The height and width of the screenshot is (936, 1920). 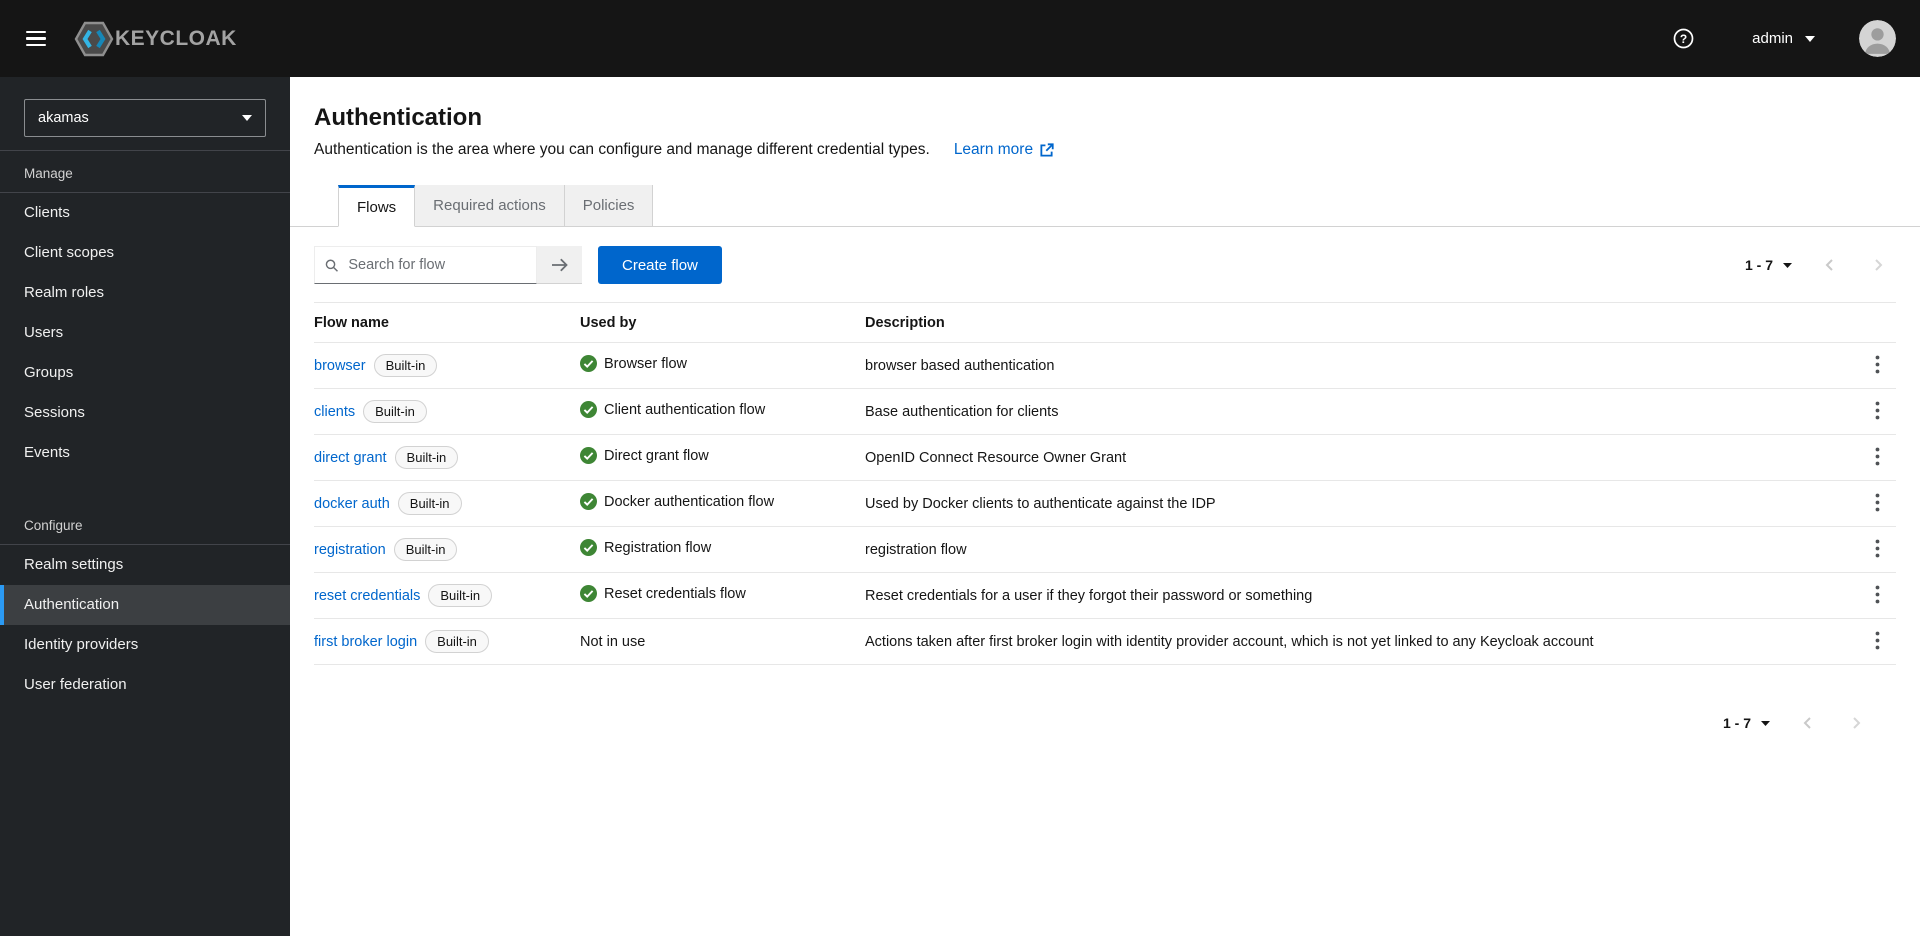 What do you see at coordinates (398, 117) in the screenshot?
I see `page-title: Authentication` at bounding box center [398, 117].